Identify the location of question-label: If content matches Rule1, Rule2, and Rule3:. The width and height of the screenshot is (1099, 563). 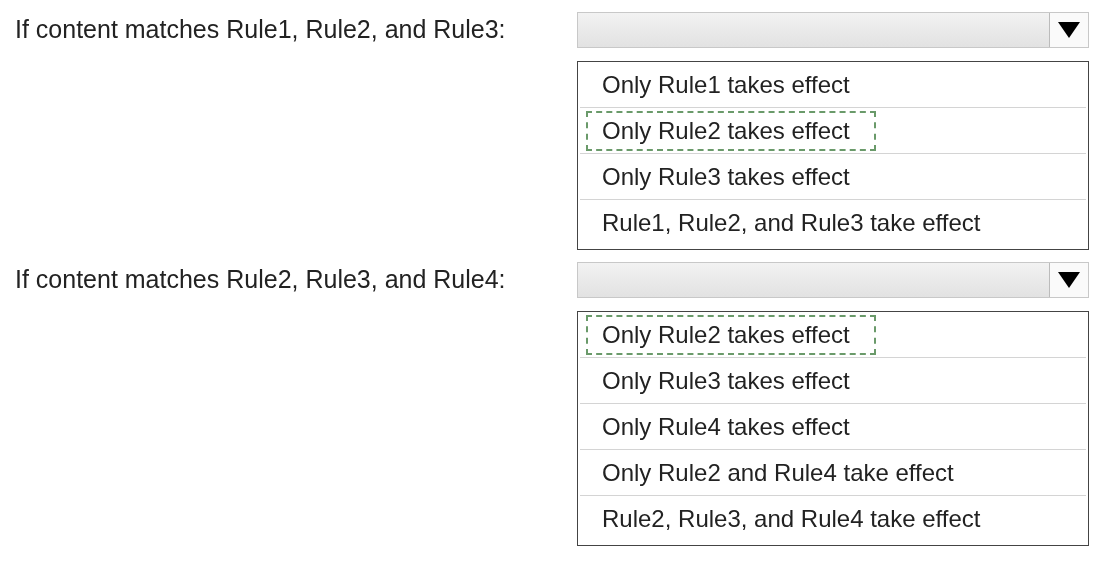
(261, 29).